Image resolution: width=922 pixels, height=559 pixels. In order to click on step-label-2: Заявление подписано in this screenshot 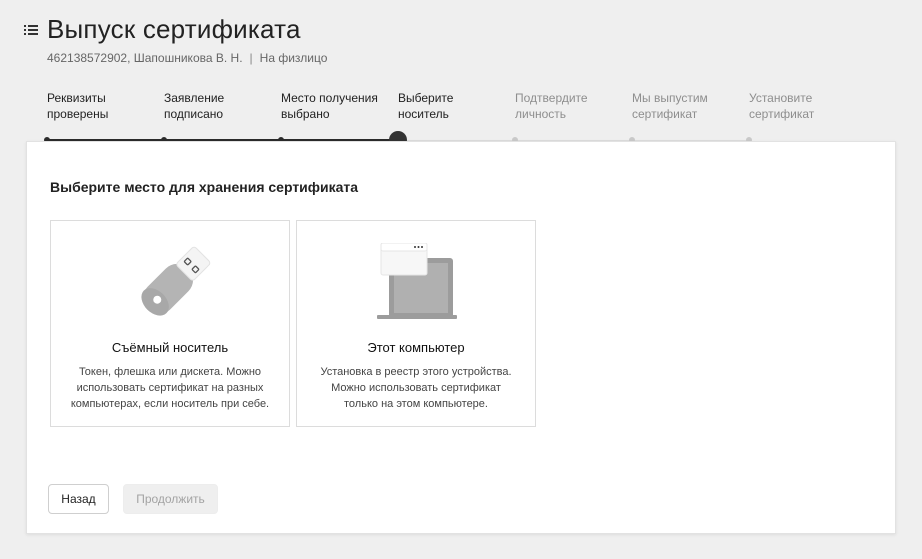, I will do `click(219, 106)`.